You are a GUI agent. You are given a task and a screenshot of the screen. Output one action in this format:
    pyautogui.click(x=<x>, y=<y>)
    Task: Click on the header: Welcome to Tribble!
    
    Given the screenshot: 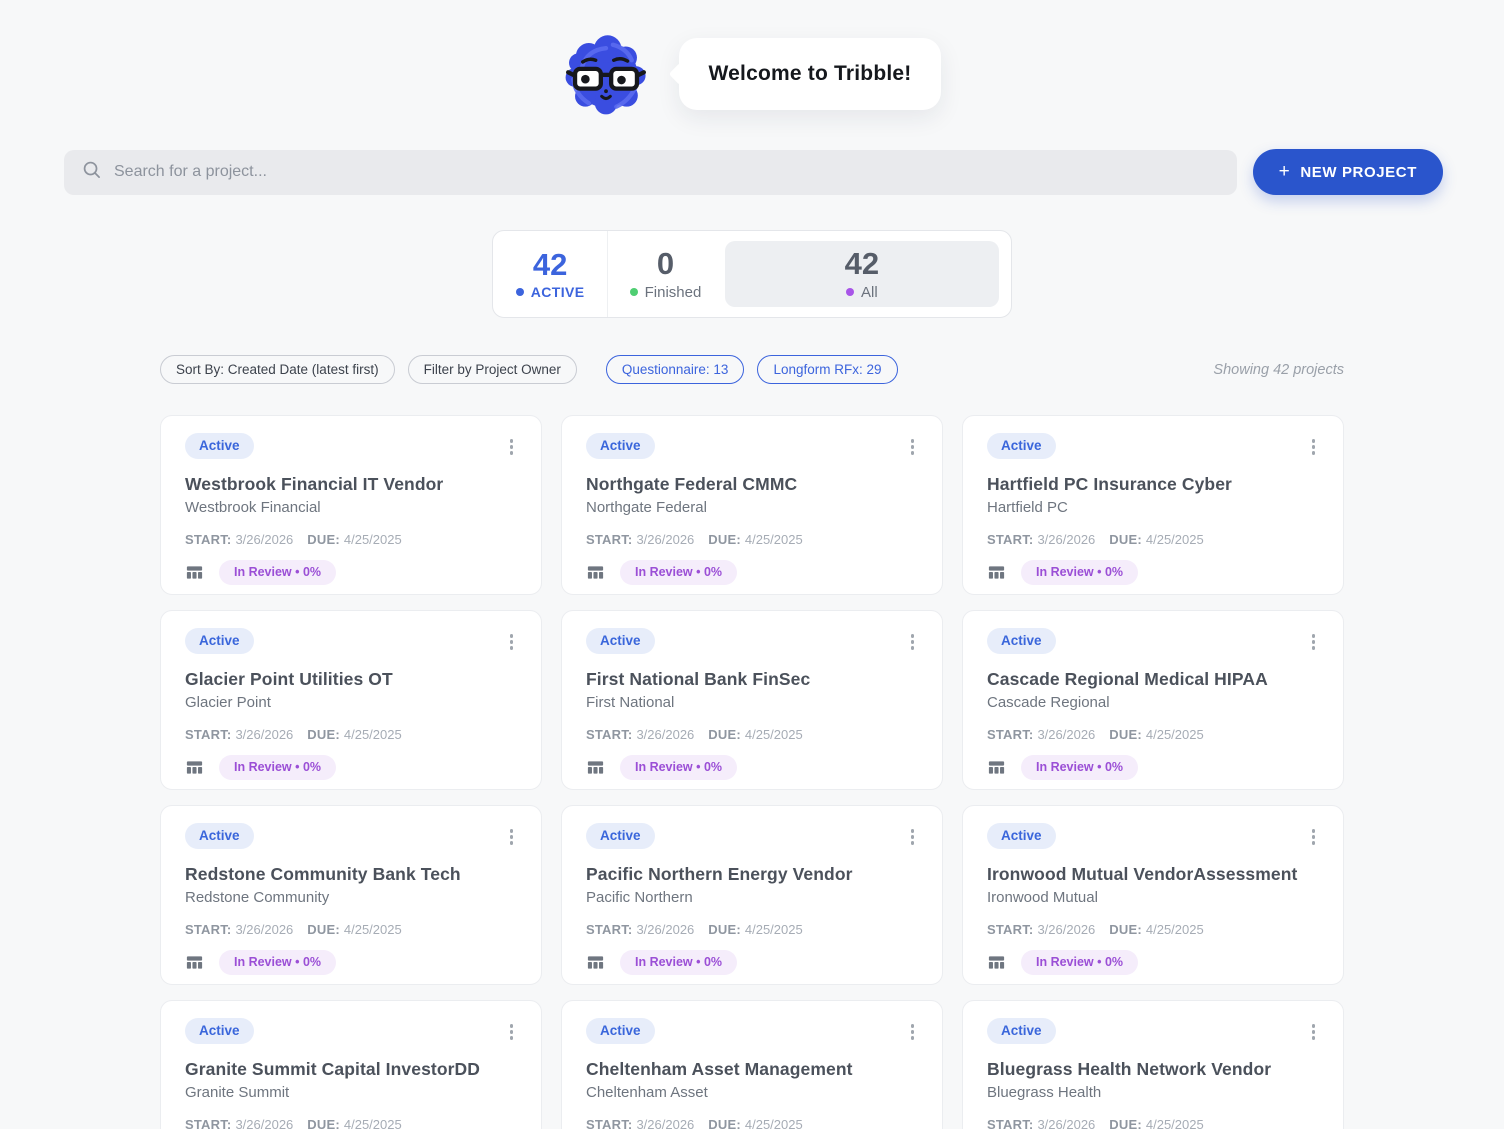 What is the action you would take?
    pyautogui.click(x=752, y=58)
    